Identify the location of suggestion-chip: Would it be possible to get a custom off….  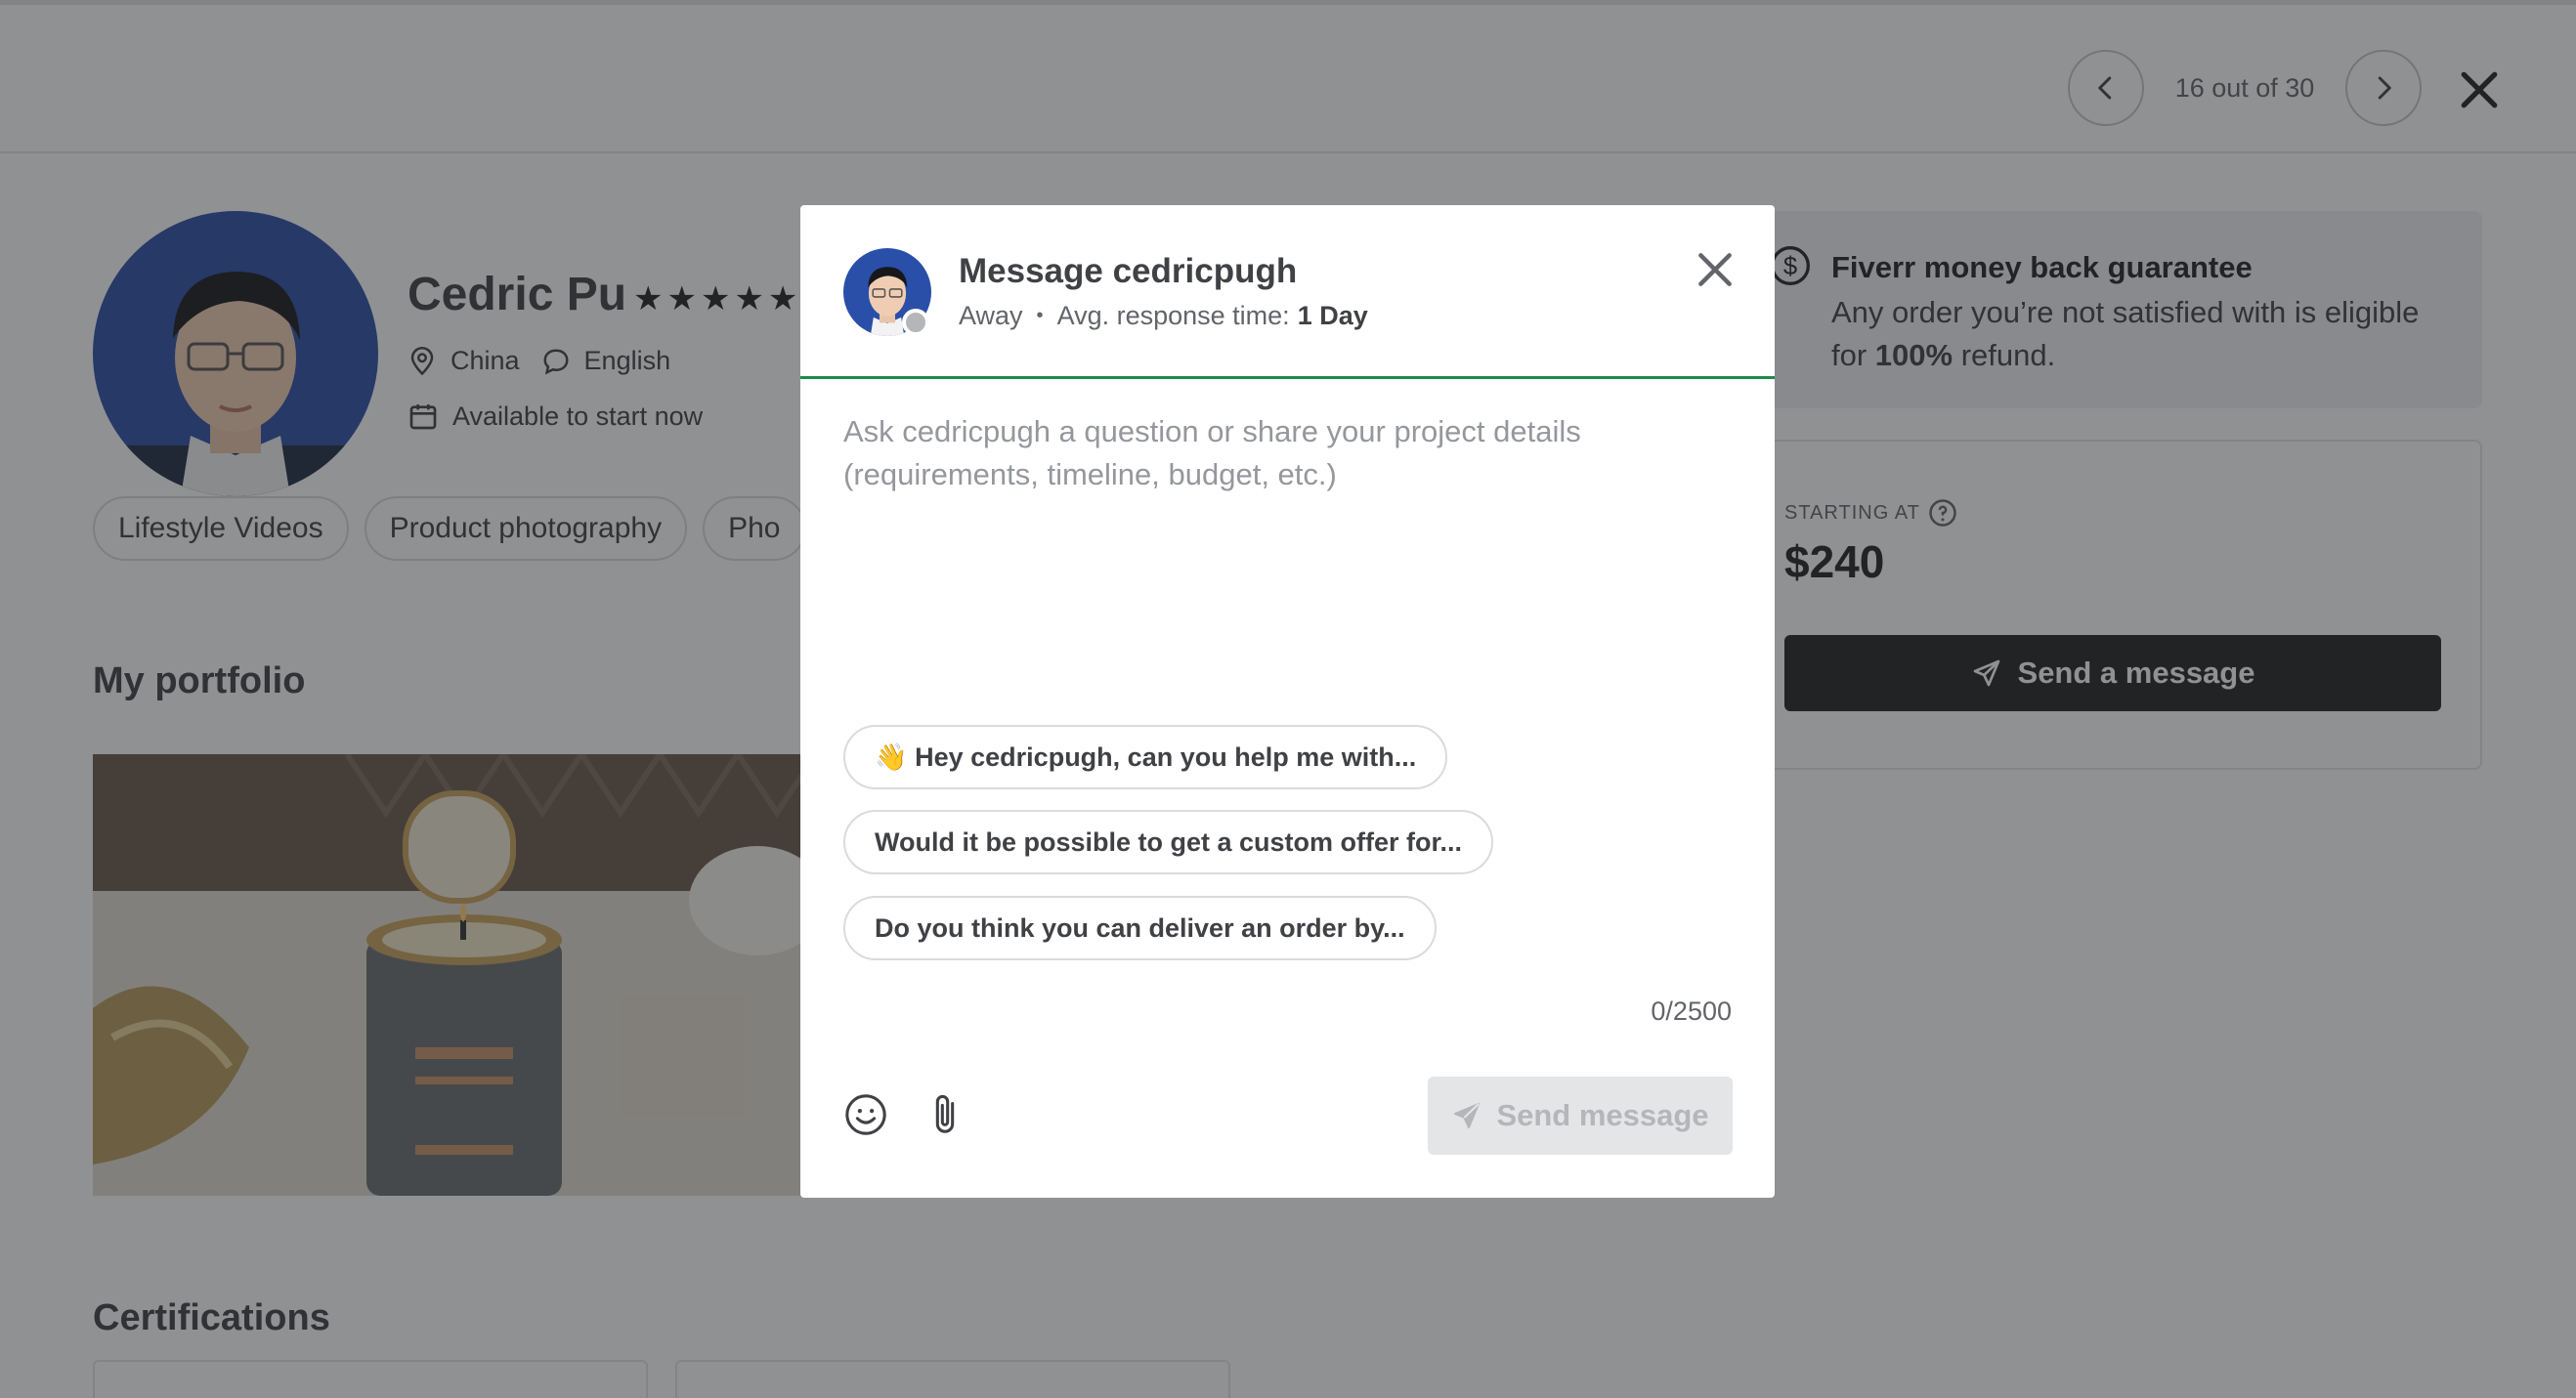
(1168, 842).